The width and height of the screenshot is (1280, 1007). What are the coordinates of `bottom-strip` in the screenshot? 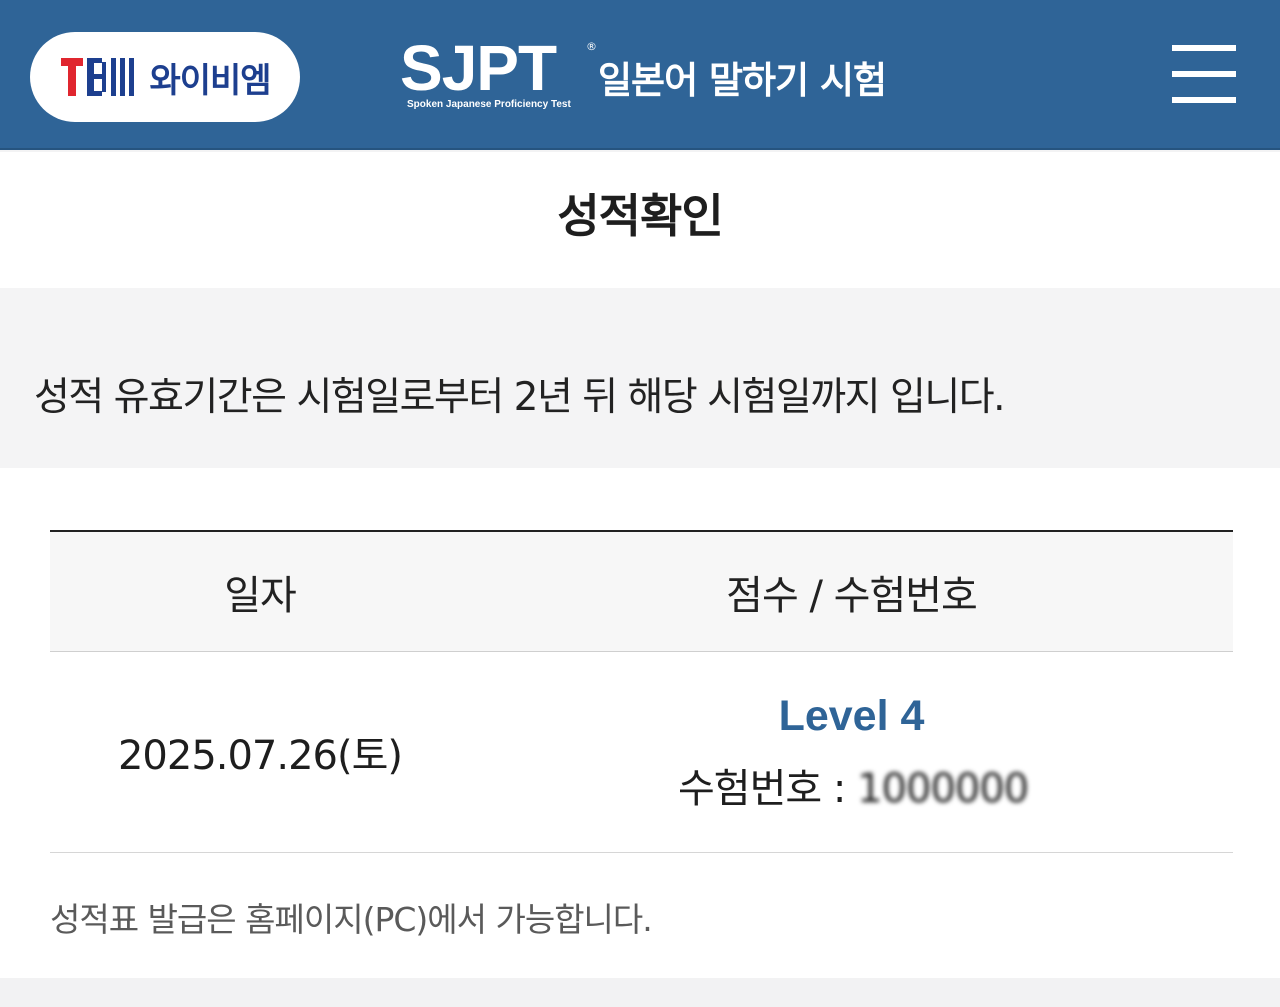 It's located at (640, 992).